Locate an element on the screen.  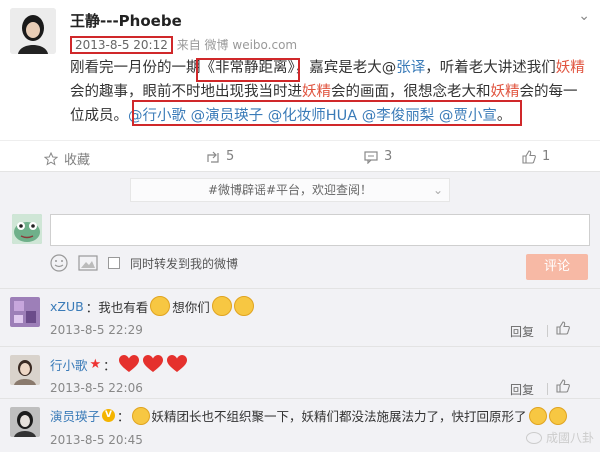
commenter-name: 行小歌 is located at coordinates (69, 364).